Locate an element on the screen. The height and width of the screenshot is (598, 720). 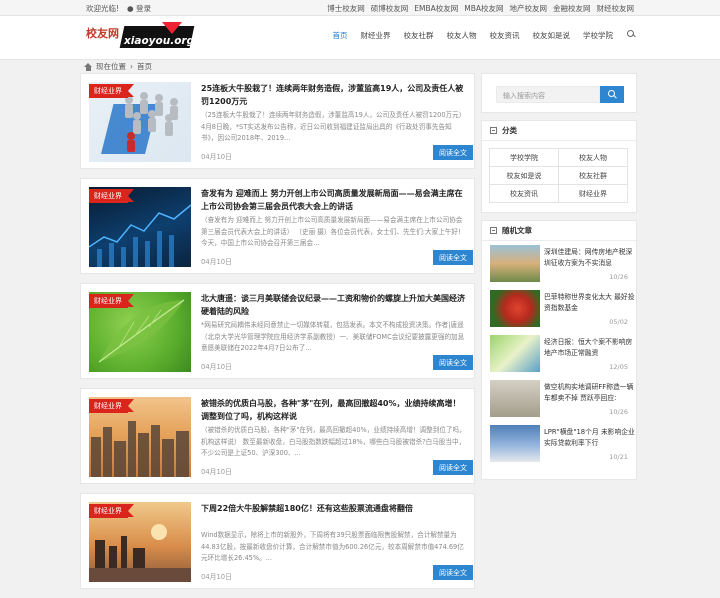
categories-title: 分类 is located at coordinates (509, 130).